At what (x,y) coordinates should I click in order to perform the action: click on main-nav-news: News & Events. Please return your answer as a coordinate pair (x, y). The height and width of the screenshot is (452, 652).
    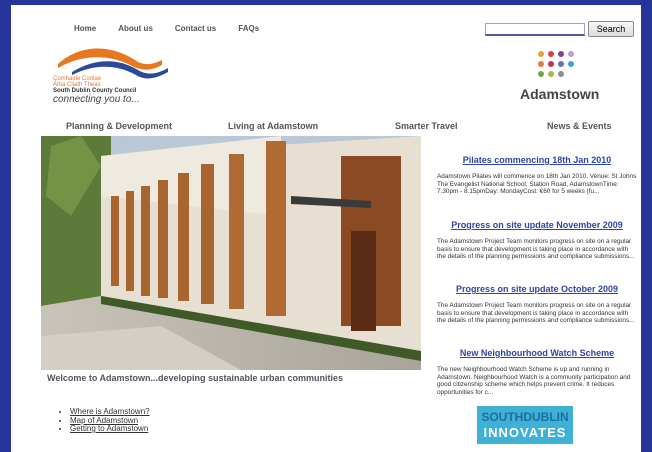
    Looking at the image, I should click on (579, 126).